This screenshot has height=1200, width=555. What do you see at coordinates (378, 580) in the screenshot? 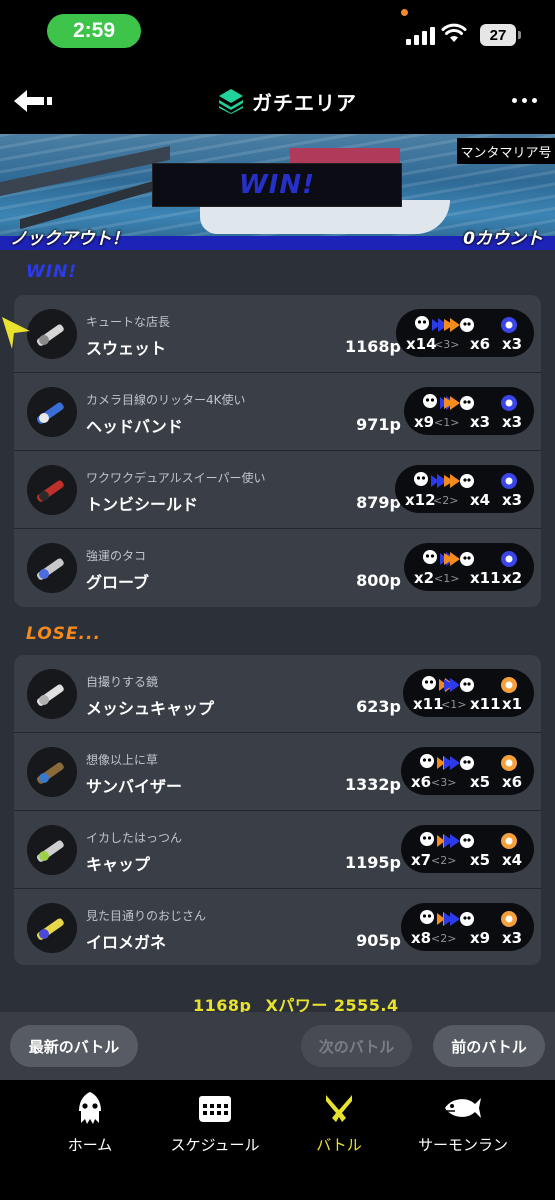
I see `player-points: 800p` at bounding box center [378, 580].